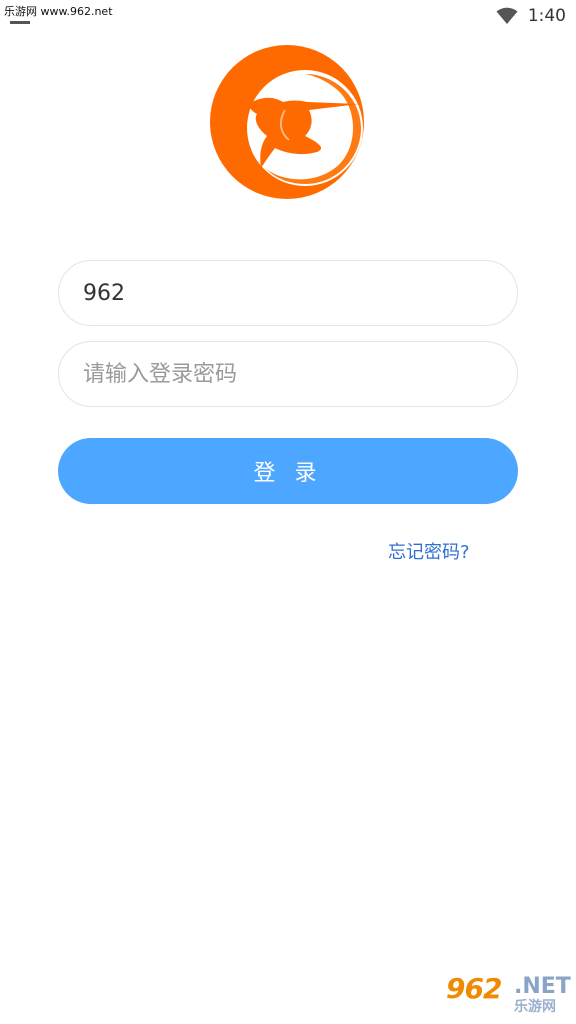  I want to click on status-watermark-text: 乐游网 www.962.net, so click(58, 11).